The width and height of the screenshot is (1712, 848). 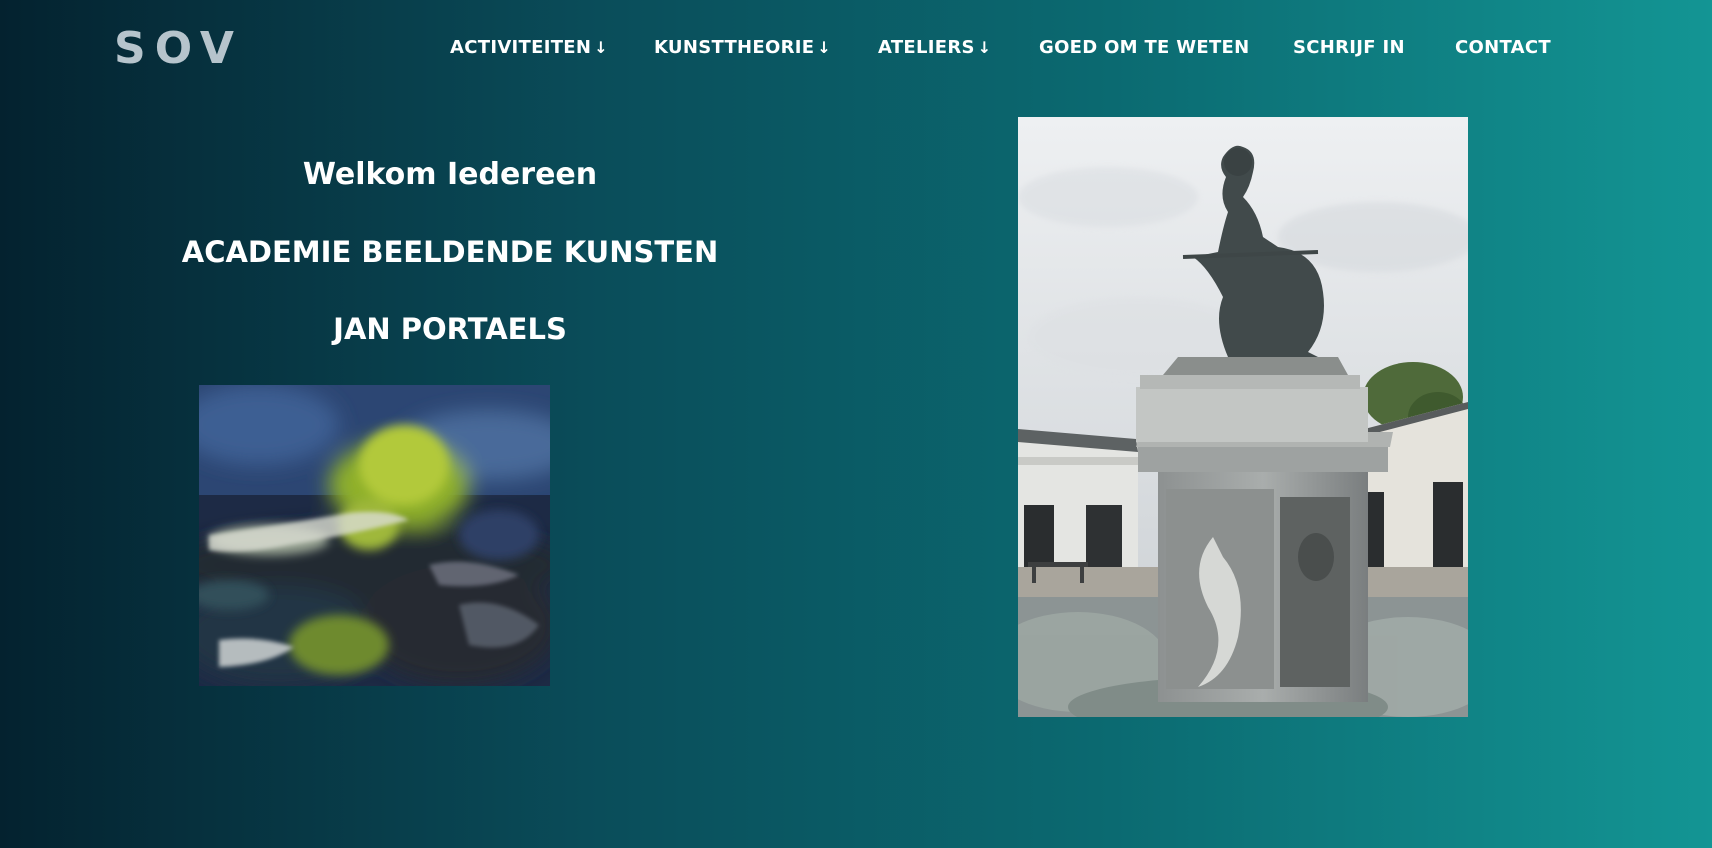 What do you see at coordinates (450, 329) in the screenshot?
I see `name-heading: JAN PORTAELS` at bounding box center [450, 329].